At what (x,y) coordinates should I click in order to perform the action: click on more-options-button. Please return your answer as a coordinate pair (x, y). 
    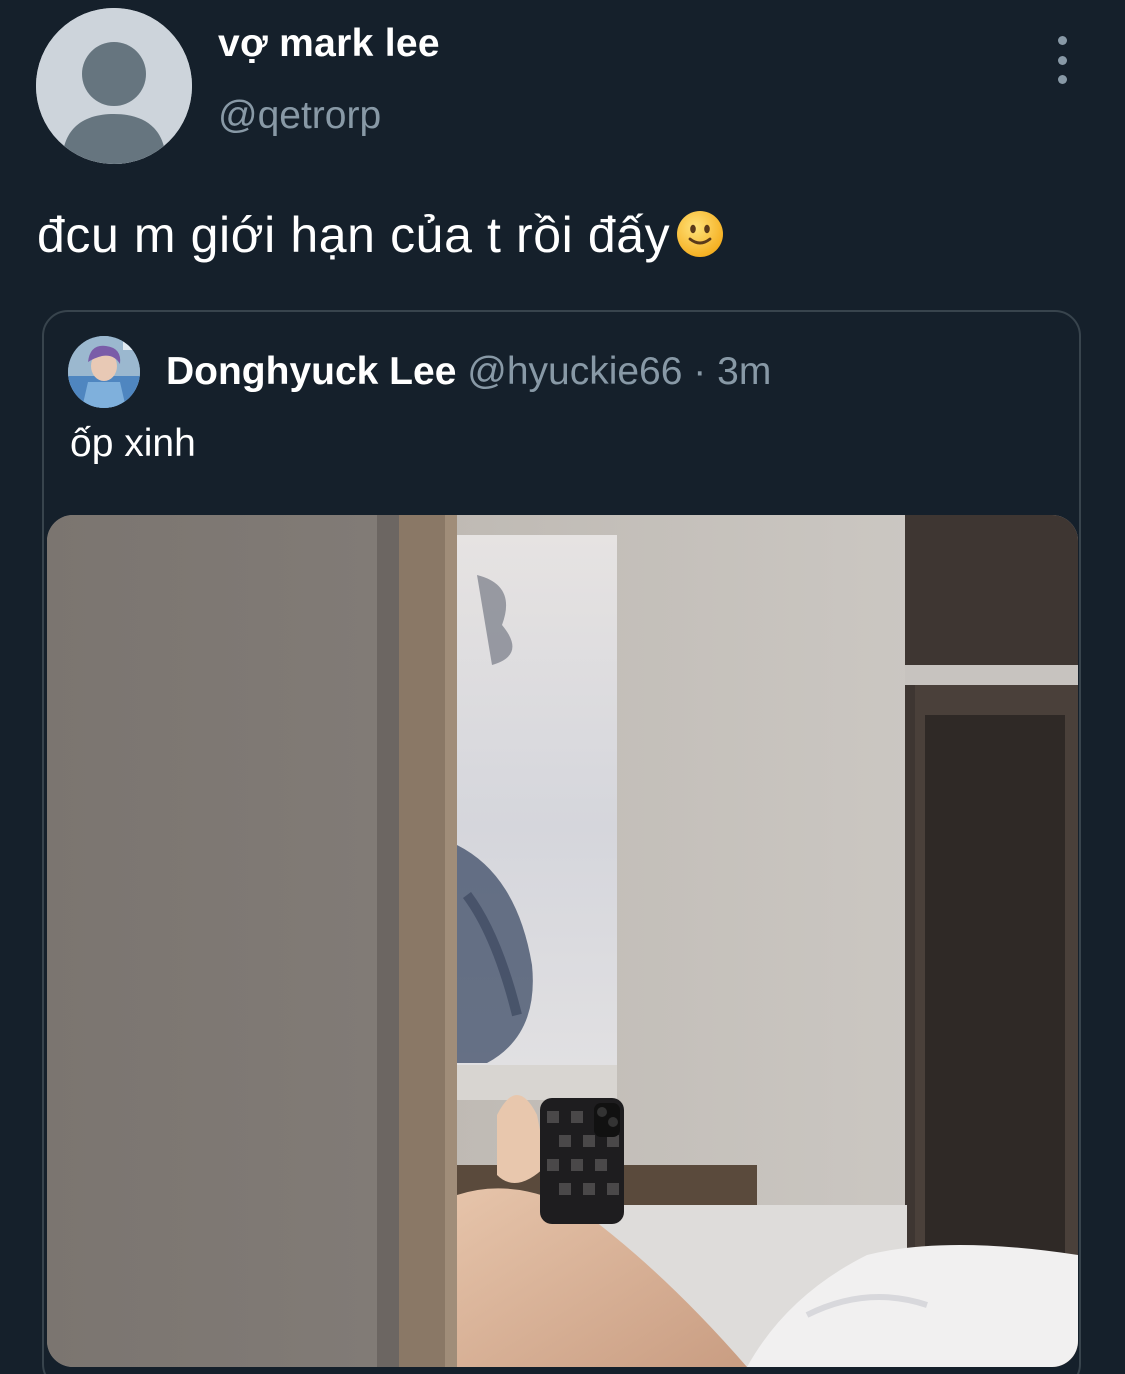
    Looking at the image, I should click on (1062, 60).